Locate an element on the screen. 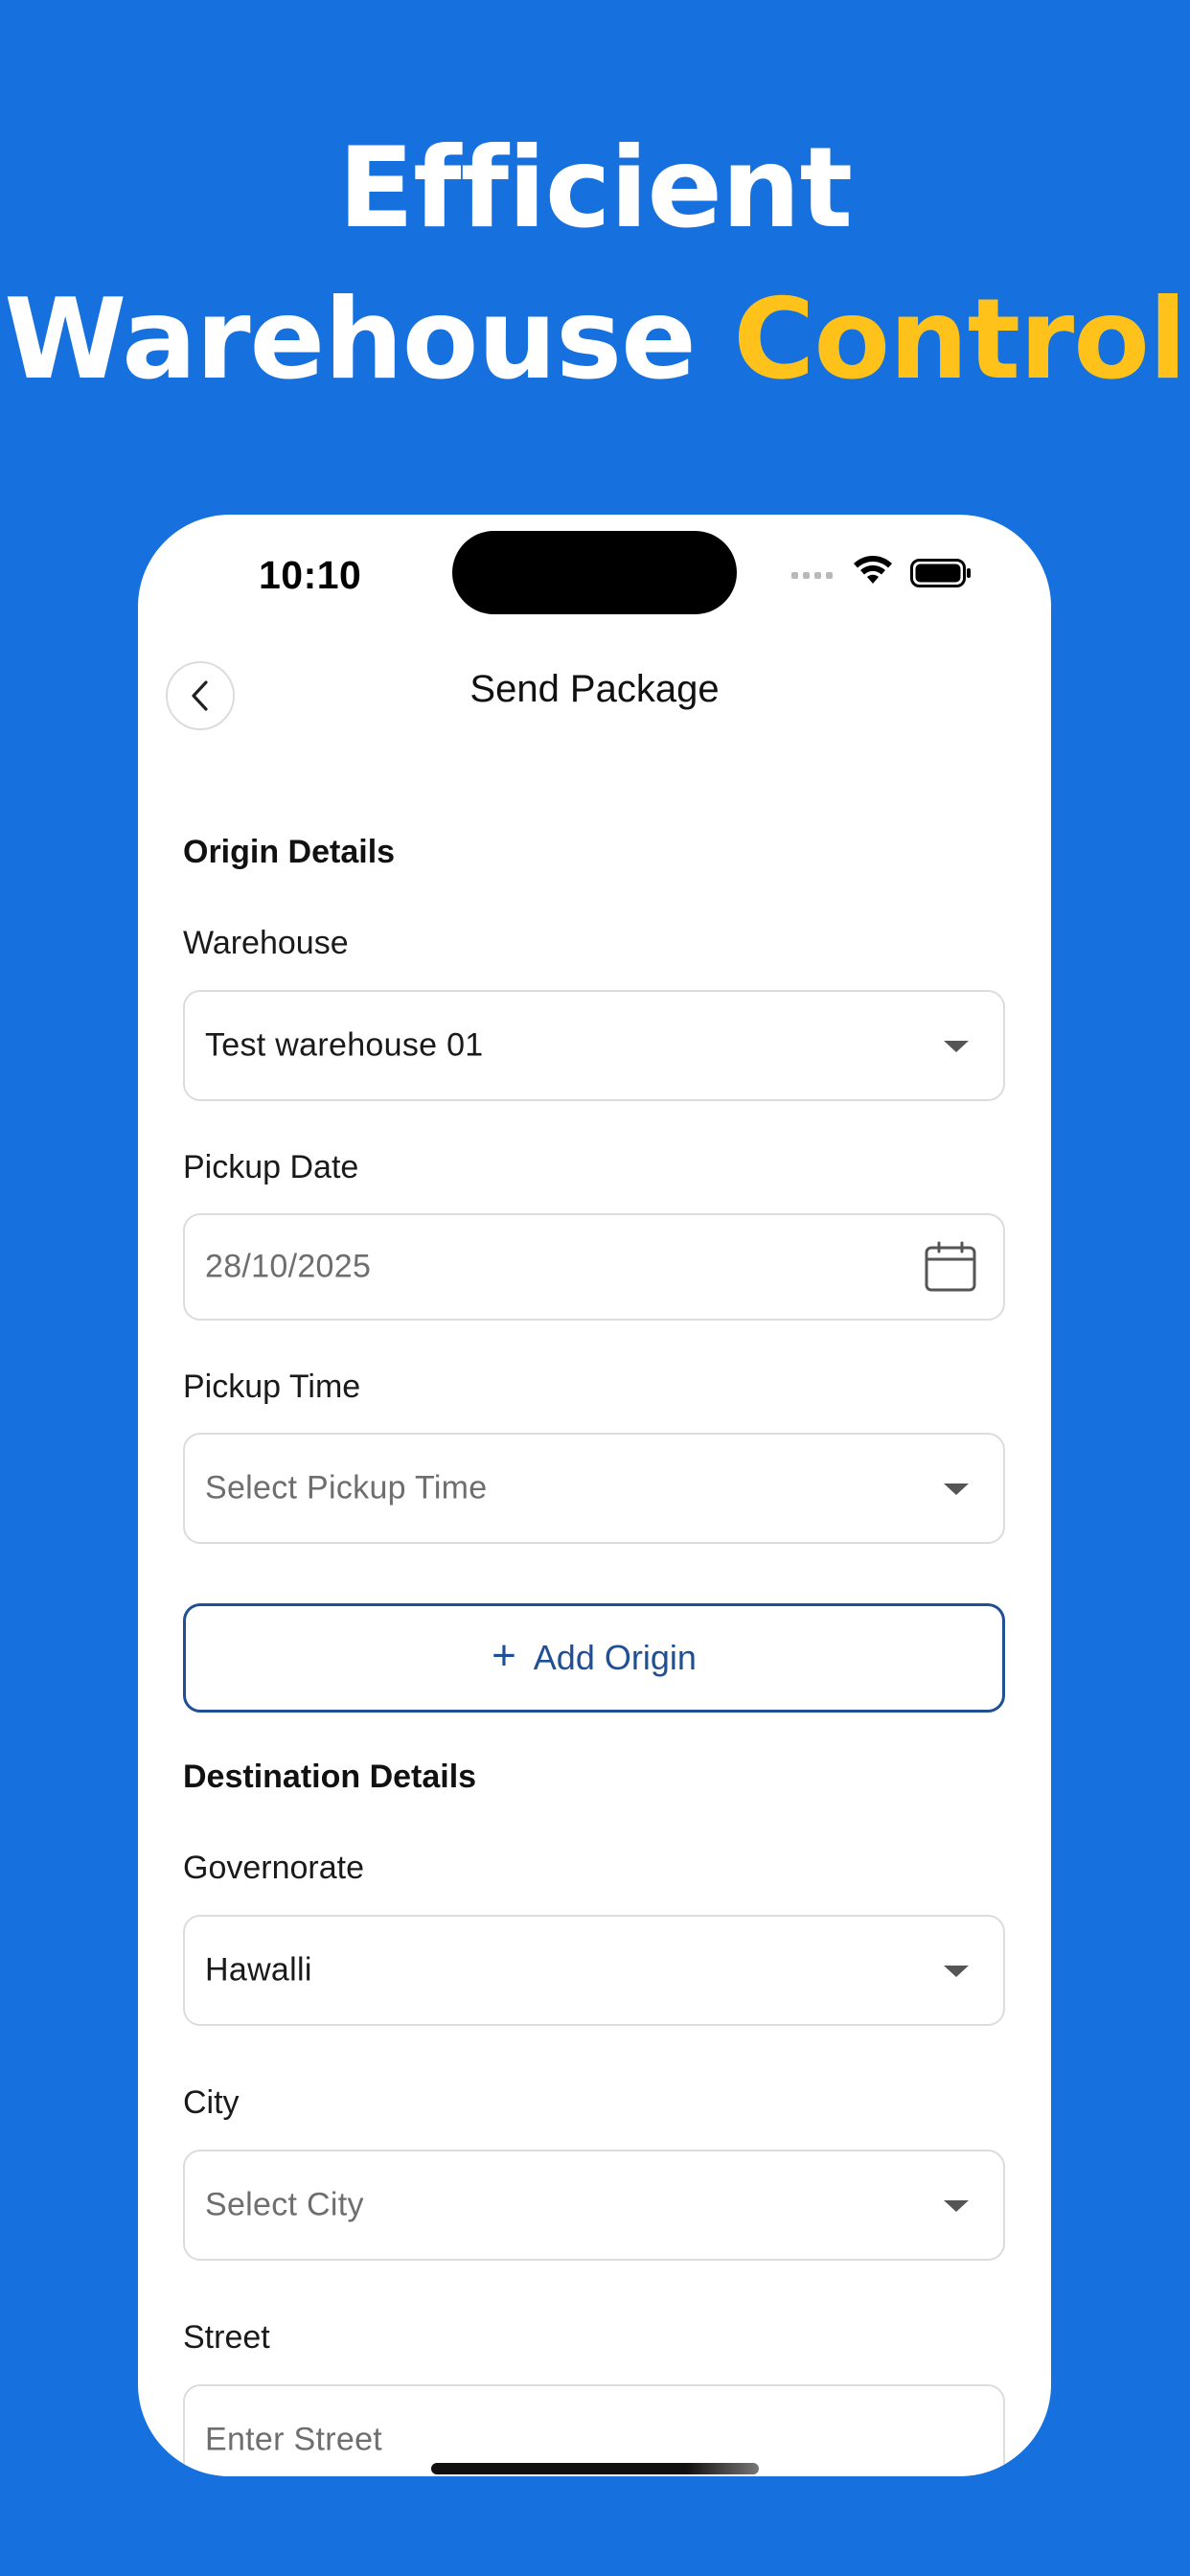  city-select: Select City is located at coordinates (594, 2205).